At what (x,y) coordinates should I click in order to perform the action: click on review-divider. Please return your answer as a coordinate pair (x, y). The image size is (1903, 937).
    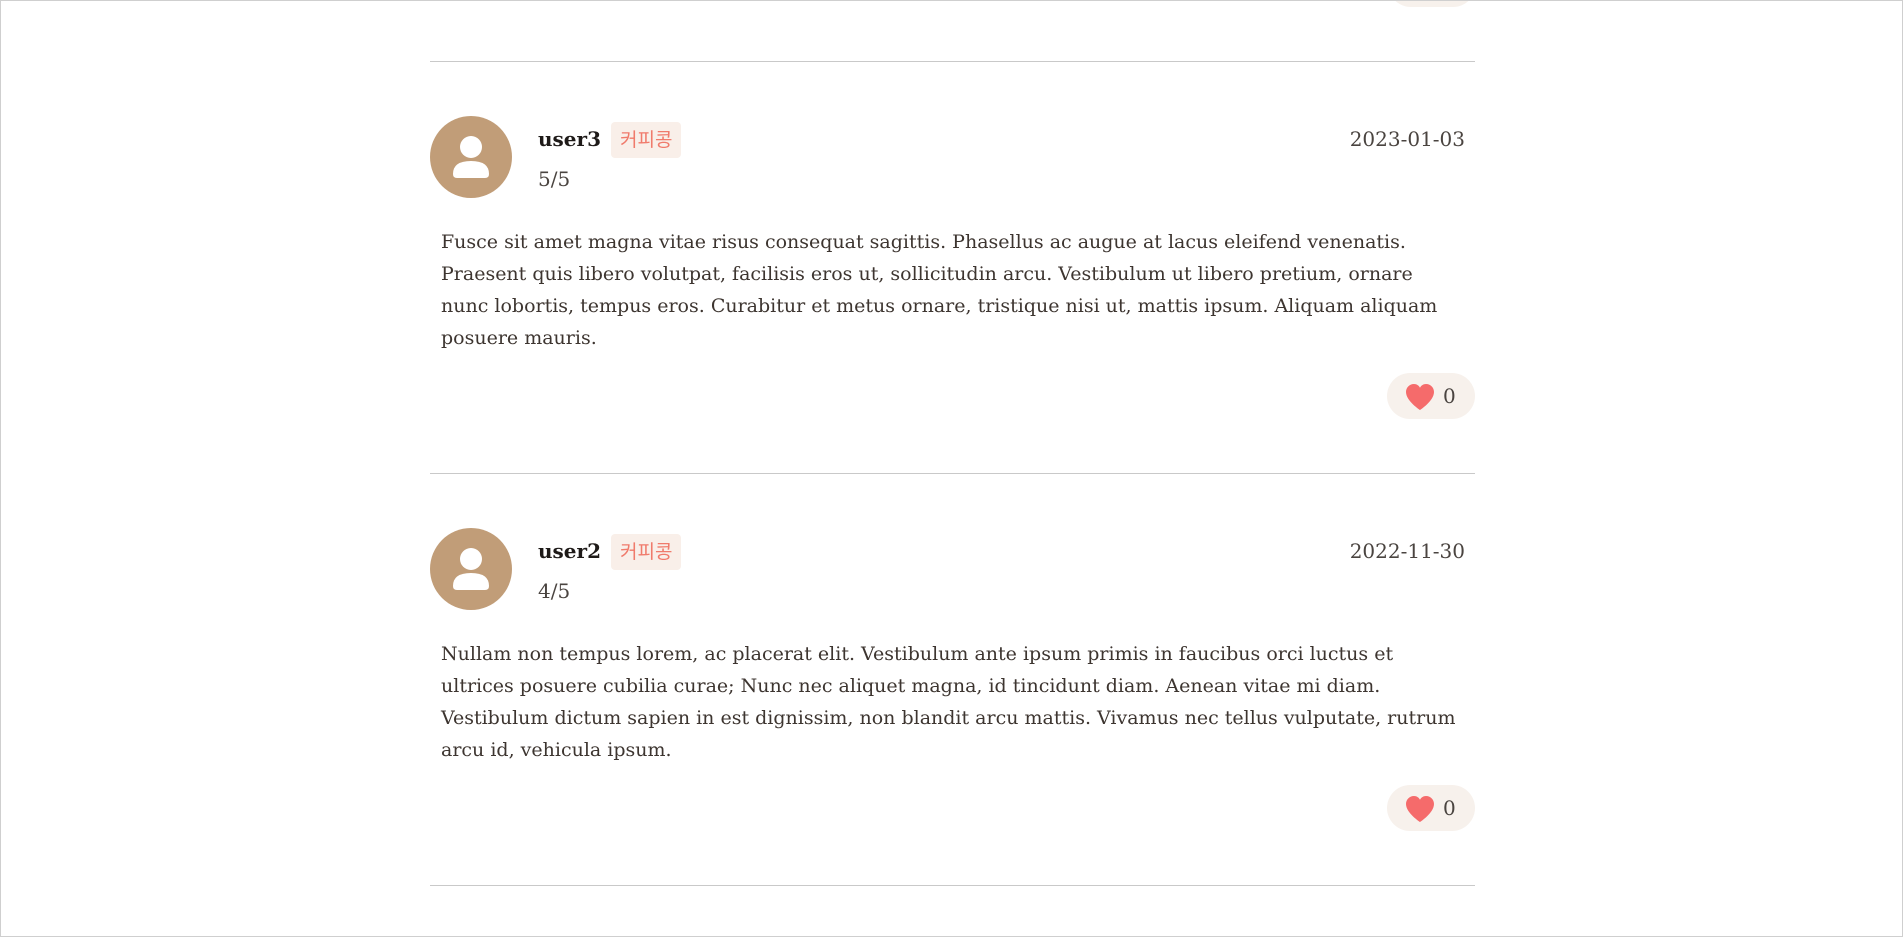
    Looking at the image, I should click on (952, 885).